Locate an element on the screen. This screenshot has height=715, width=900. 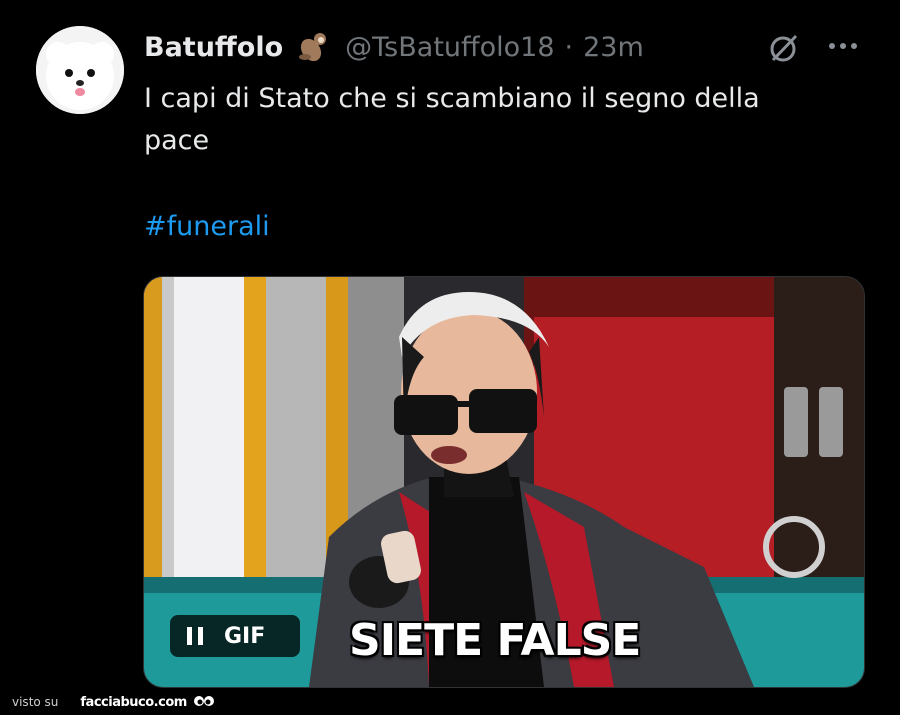
hashtag-link: #funerali is located at coordinates (207, 227).